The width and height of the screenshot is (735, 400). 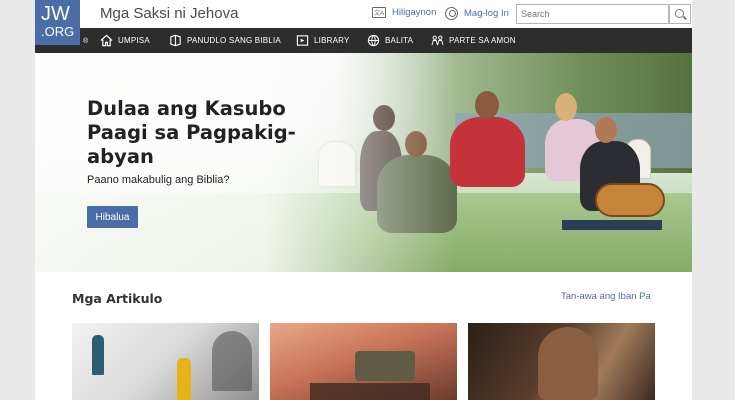 I want to click on login-label: Mag-log In, so click(x=486, y=13).